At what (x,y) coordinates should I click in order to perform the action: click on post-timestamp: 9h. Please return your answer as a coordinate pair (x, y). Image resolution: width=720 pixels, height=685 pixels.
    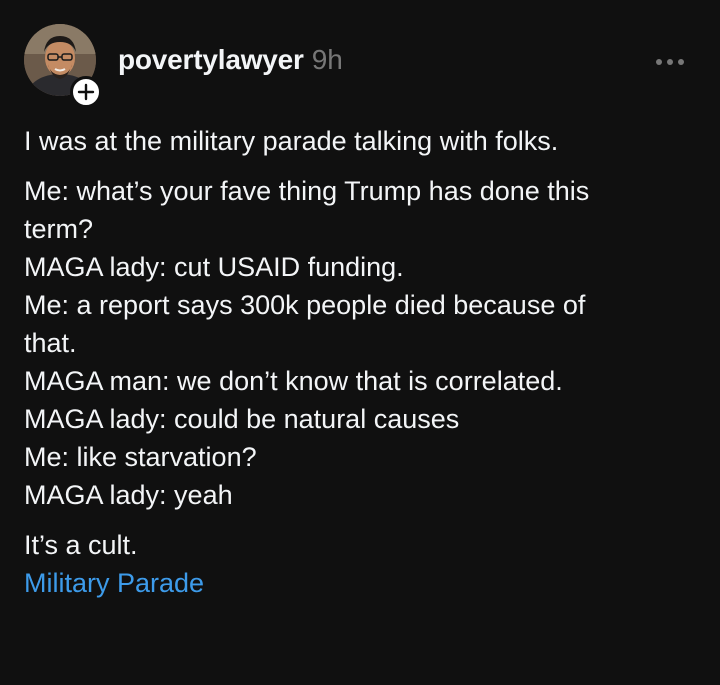
    Looking at the image, I should click on (327, 59).